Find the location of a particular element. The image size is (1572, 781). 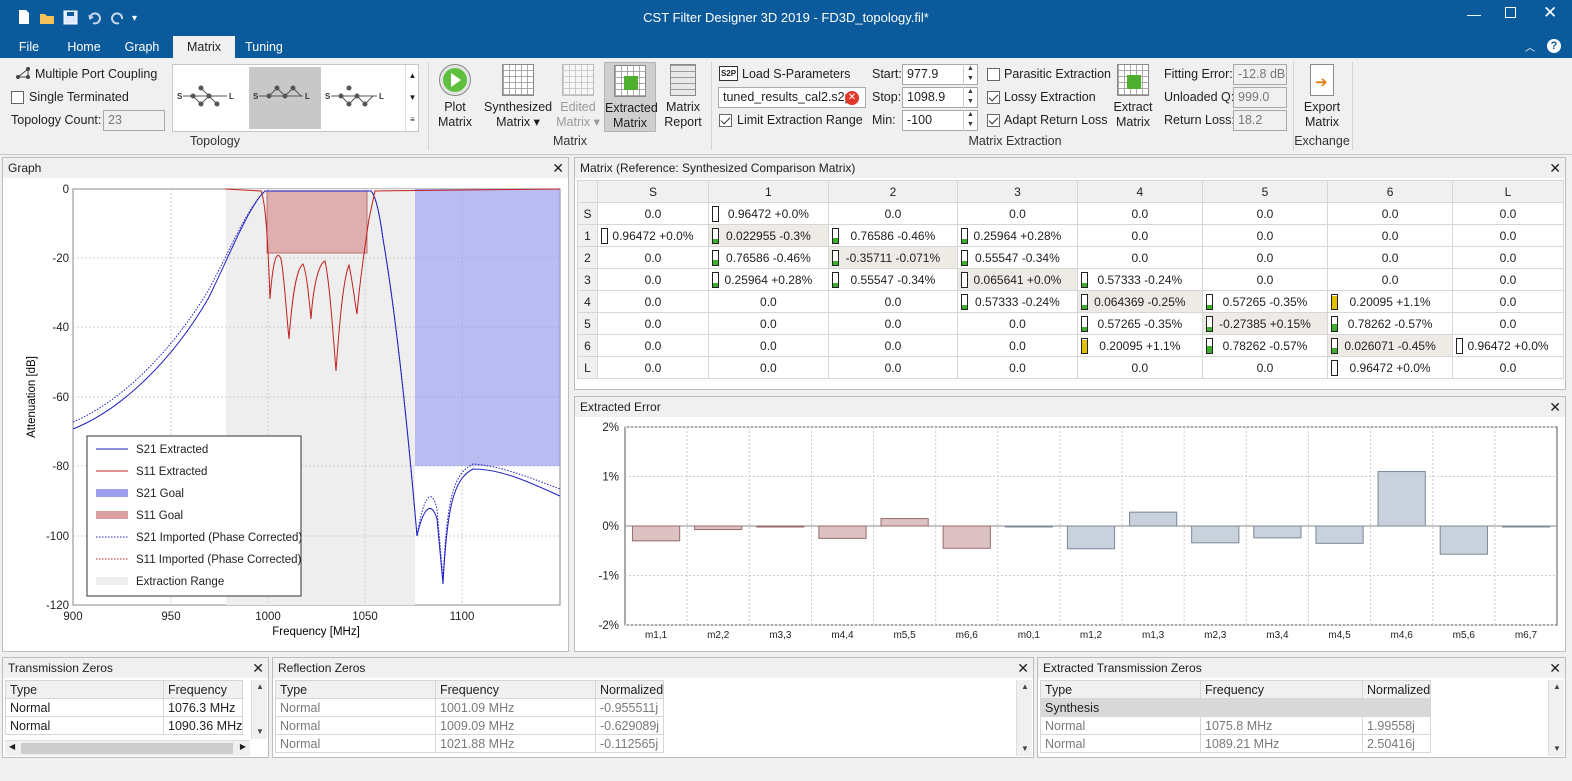

maximize-icon is located at coordinates (1510, 12).